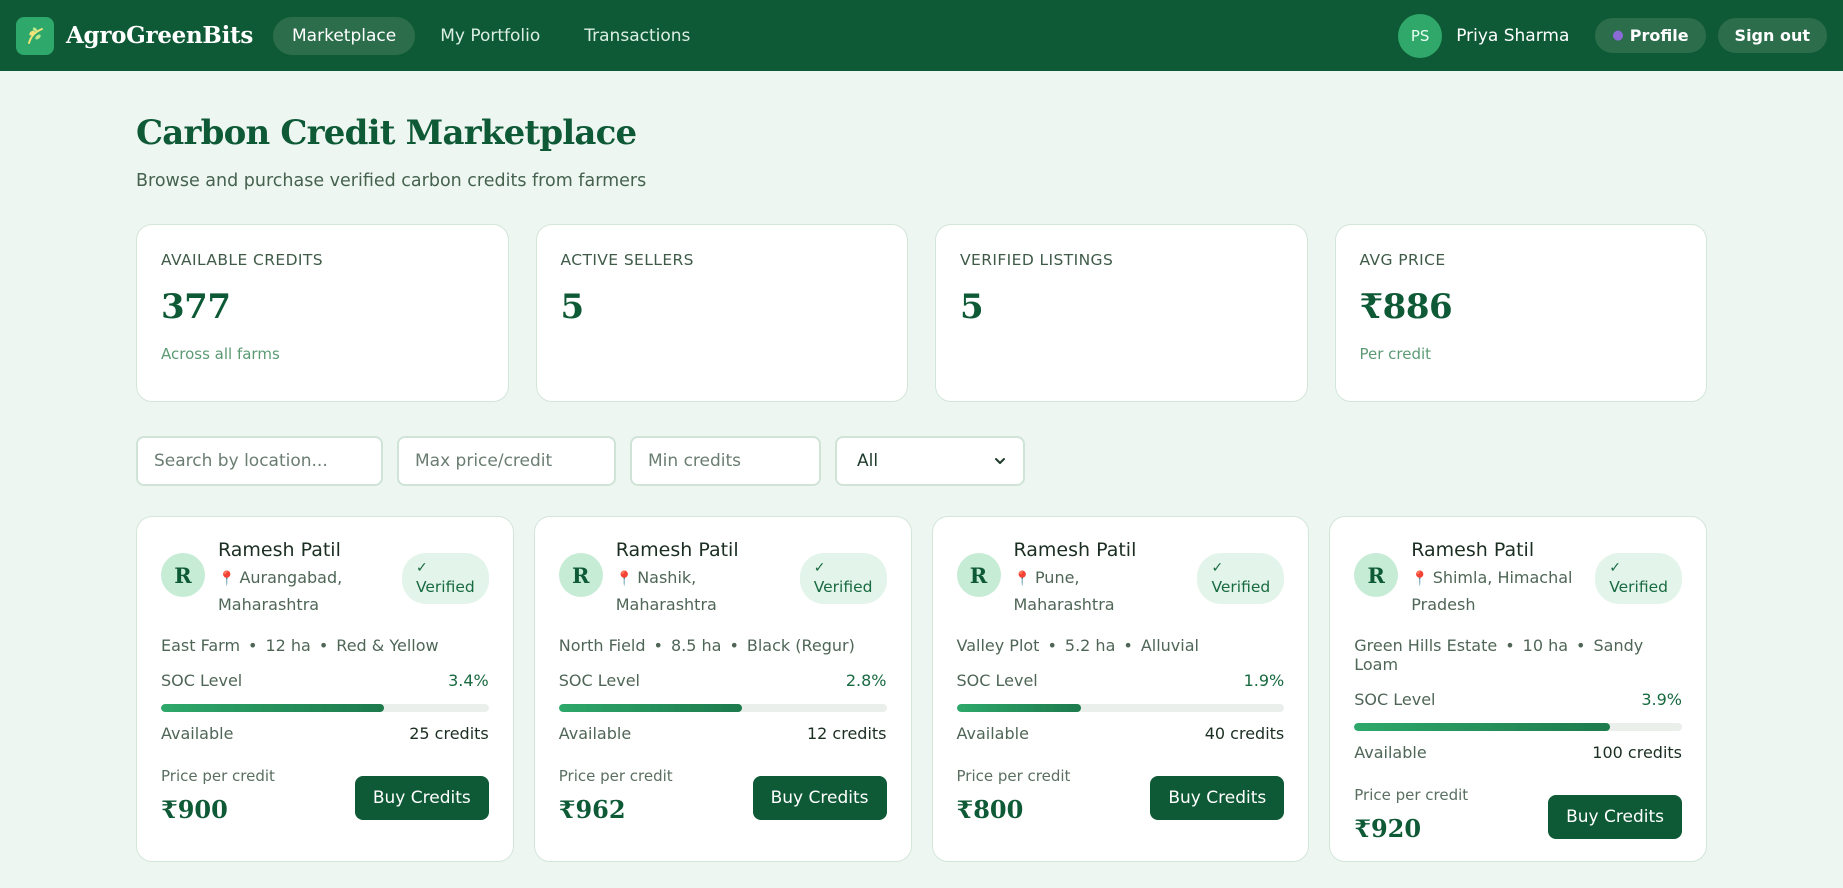 This screenshot has width=1843, height=888. Describe the element at coordinates (386, 133) in the screenshot. I see `page-title: Carbon Credit Marketplace` at that location.